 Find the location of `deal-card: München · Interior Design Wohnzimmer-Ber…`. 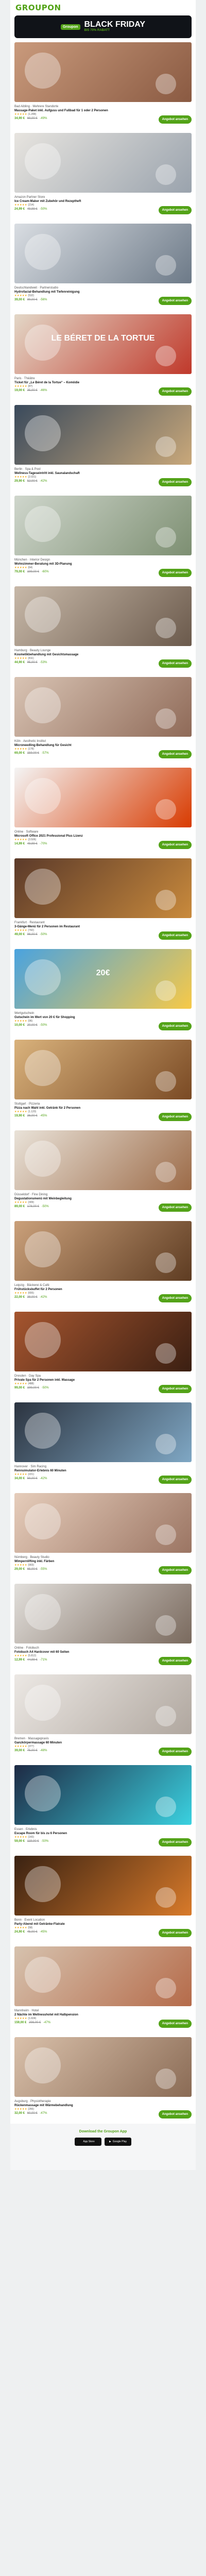

deal-card: München · Interior Design Wohnzimmer-Ber… is located at coordinates (103, 537).